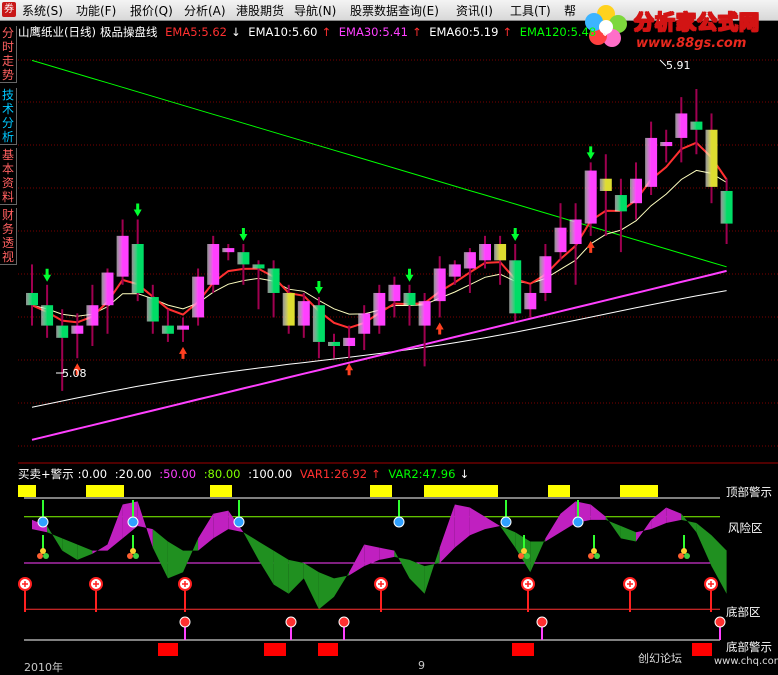 The height and width of the screenshot is (675, 778). Describe the element at coordinates (421, 665) in the screenshot. I see `footer-mark: 9` at that location.